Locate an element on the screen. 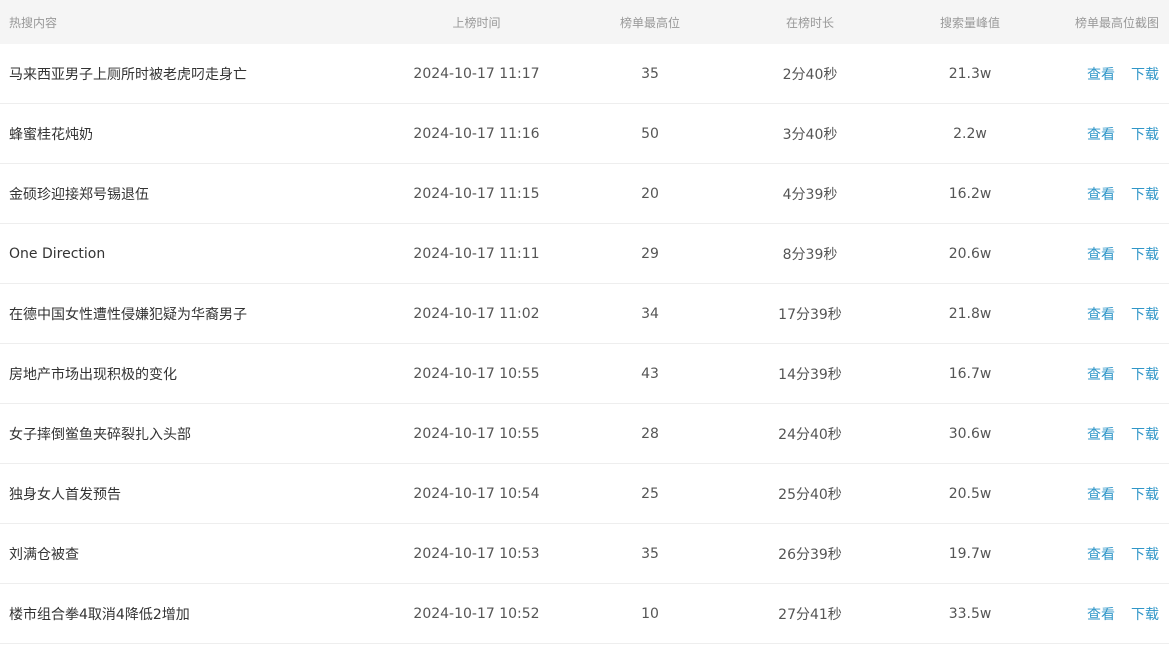 The height and width of the screenshot is (646, 1169). row-duration: 8分39秒 is located at coordinates (810, 254).